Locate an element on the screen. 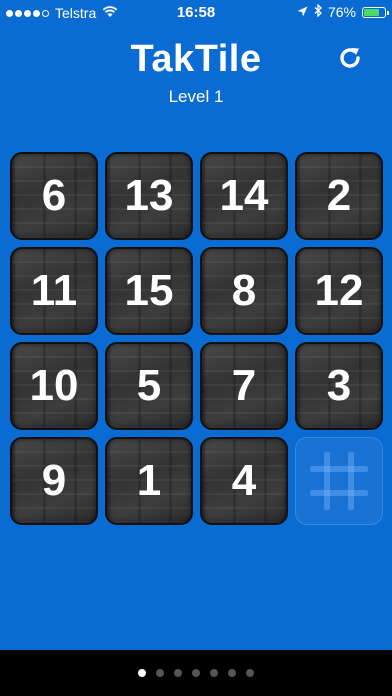 The height and width of the screenshot is (696, 392). hash-icon is located at coordinates (339, 481).